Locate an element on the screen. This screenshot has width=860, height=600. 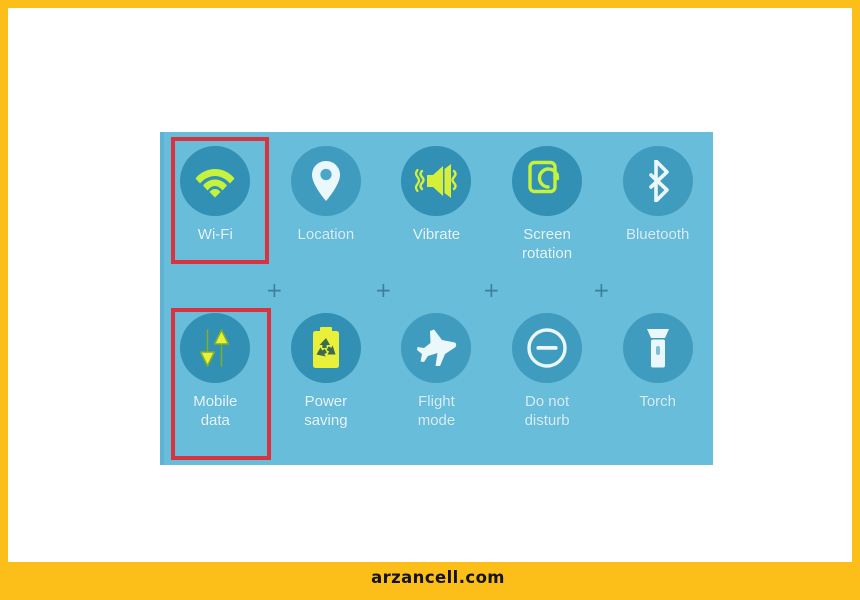
tile-torch: Torch is located at coordinates (658, 362).